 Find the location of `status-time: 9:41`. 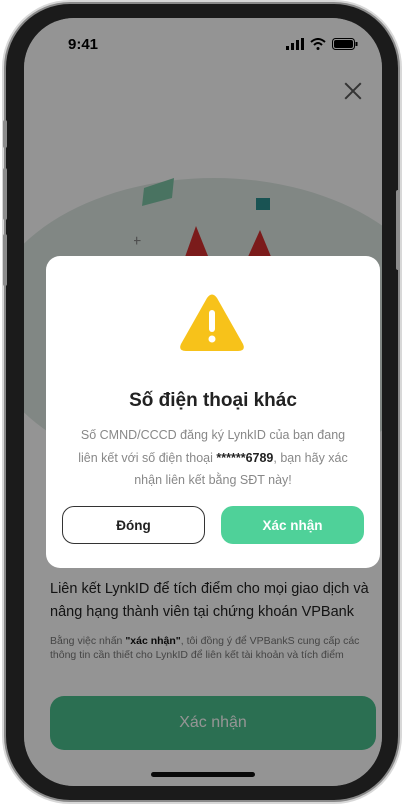

status-time: 9:41 is located at coordinates (83, 44).